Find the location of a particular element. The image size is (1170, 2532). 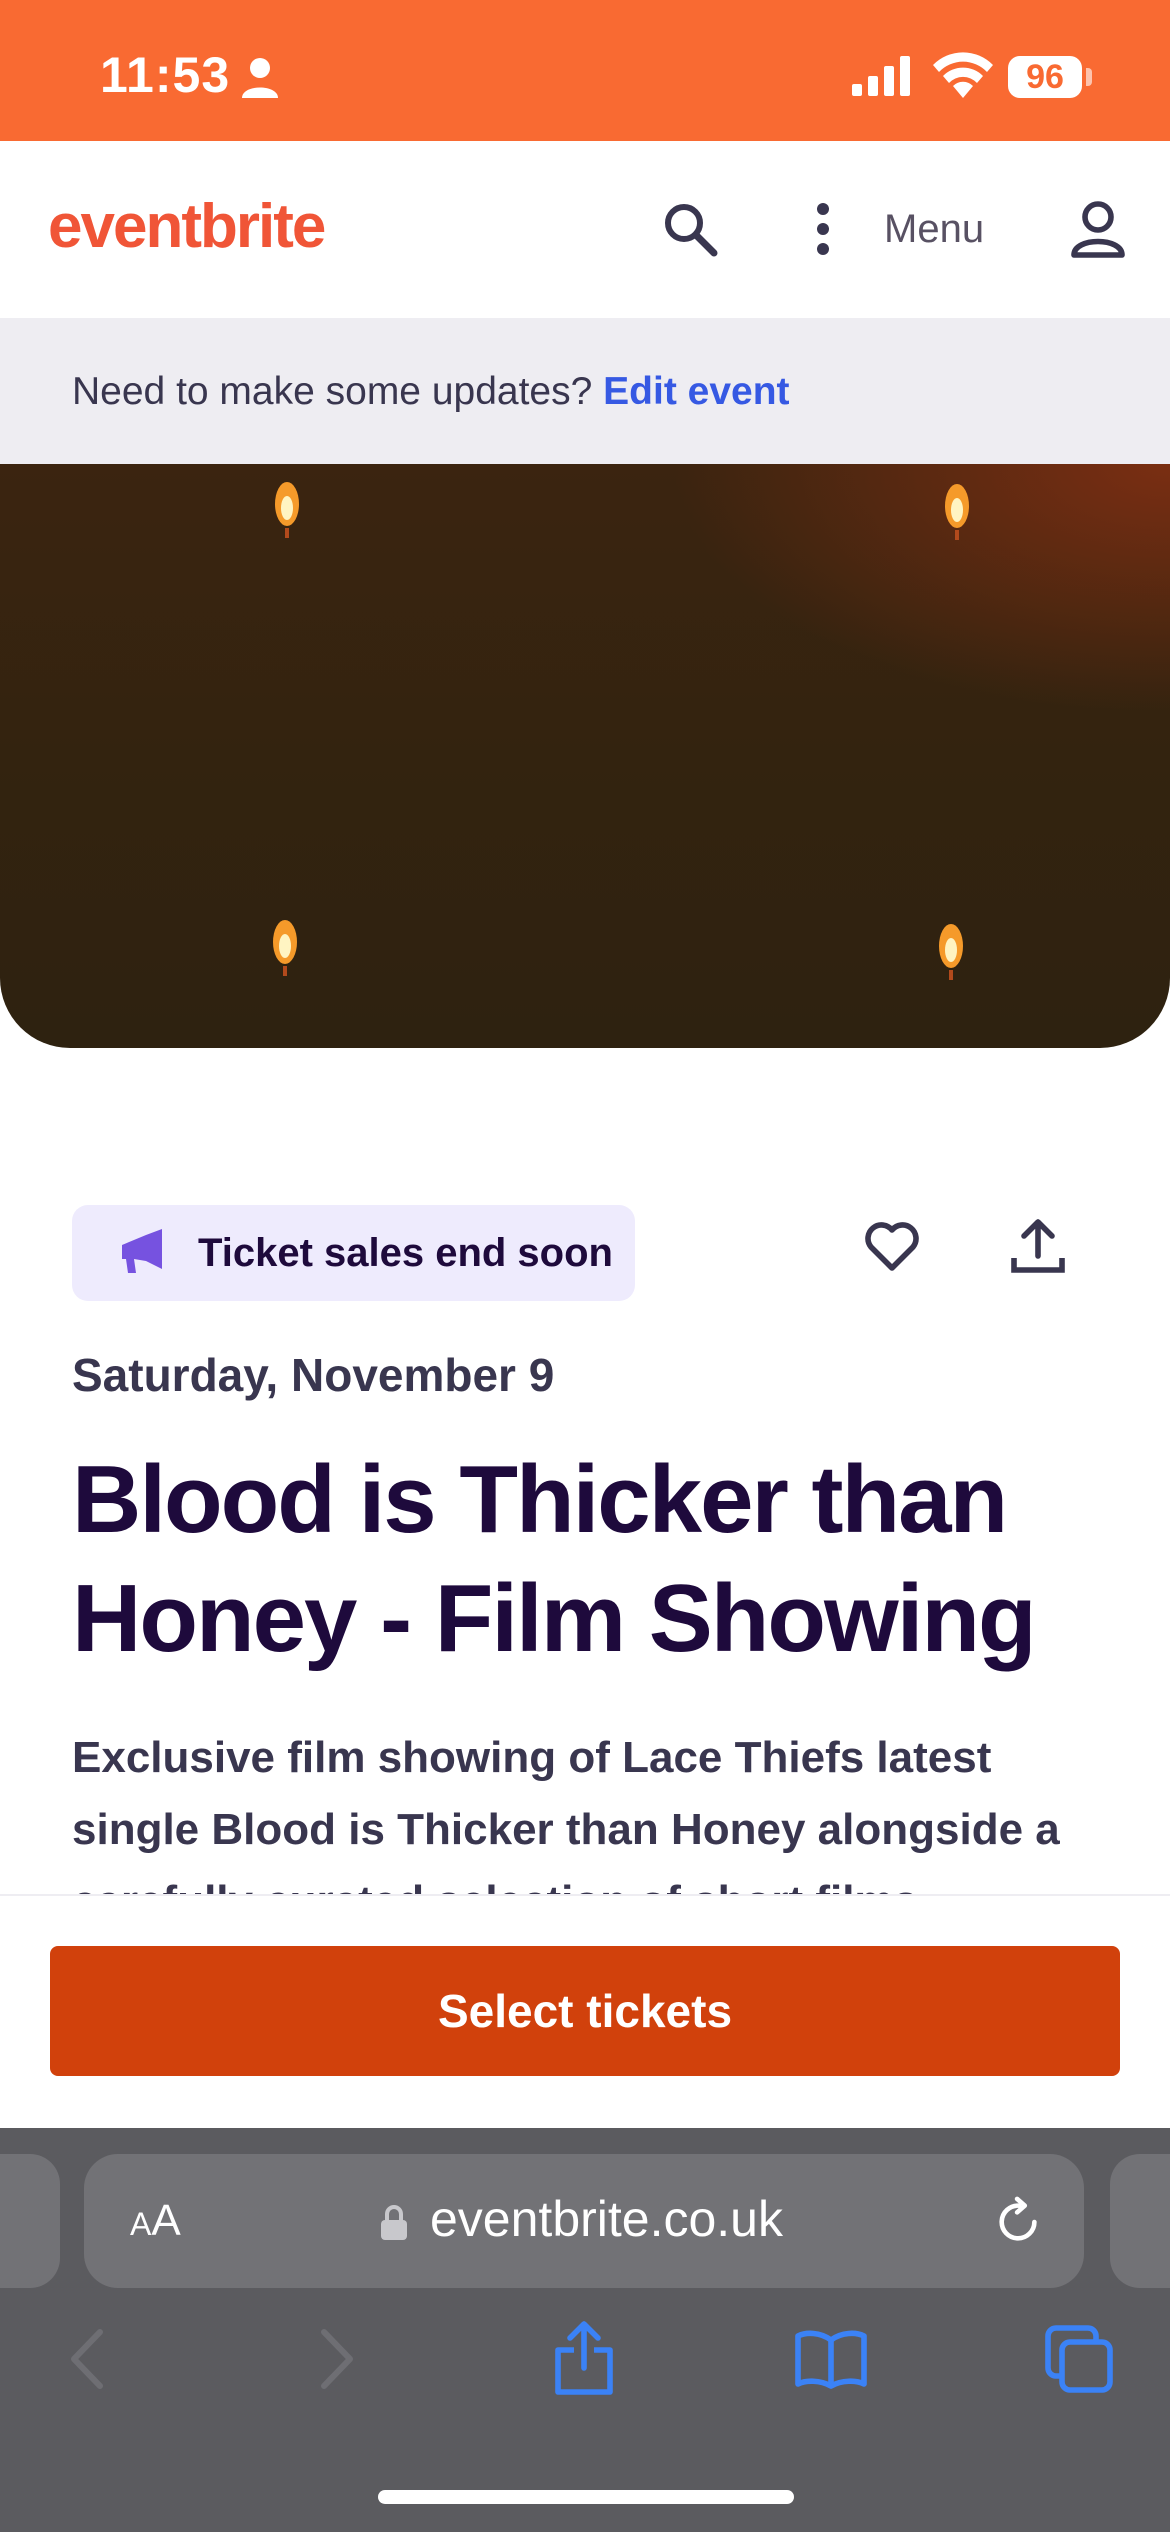

previous-tab-peek is located at coordinates (30, 2221).